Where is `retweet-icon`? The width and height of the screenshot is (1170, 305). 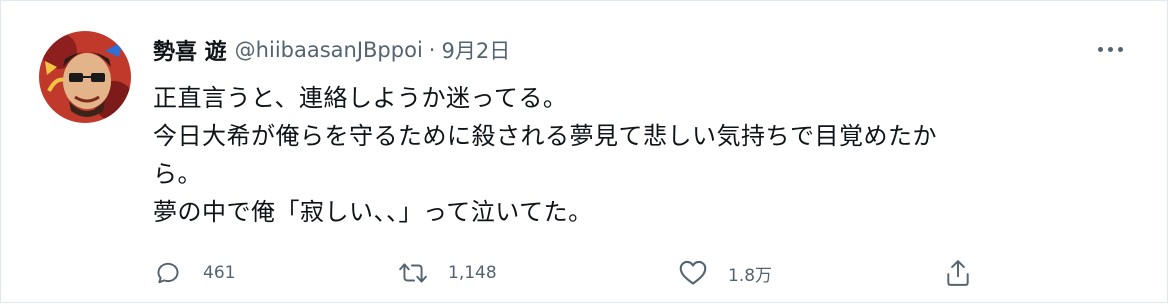 retweet-icon is located at coordinates (413, 273).